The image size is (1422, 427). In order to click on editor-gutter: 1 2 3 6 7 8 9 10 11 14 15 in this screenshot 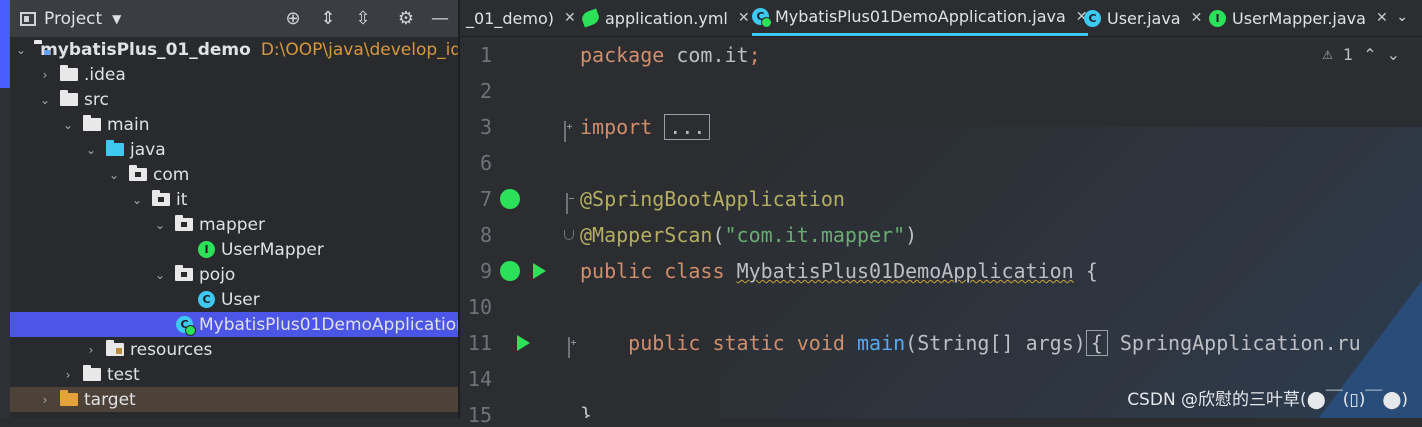, I will do `click(520, 232)`.